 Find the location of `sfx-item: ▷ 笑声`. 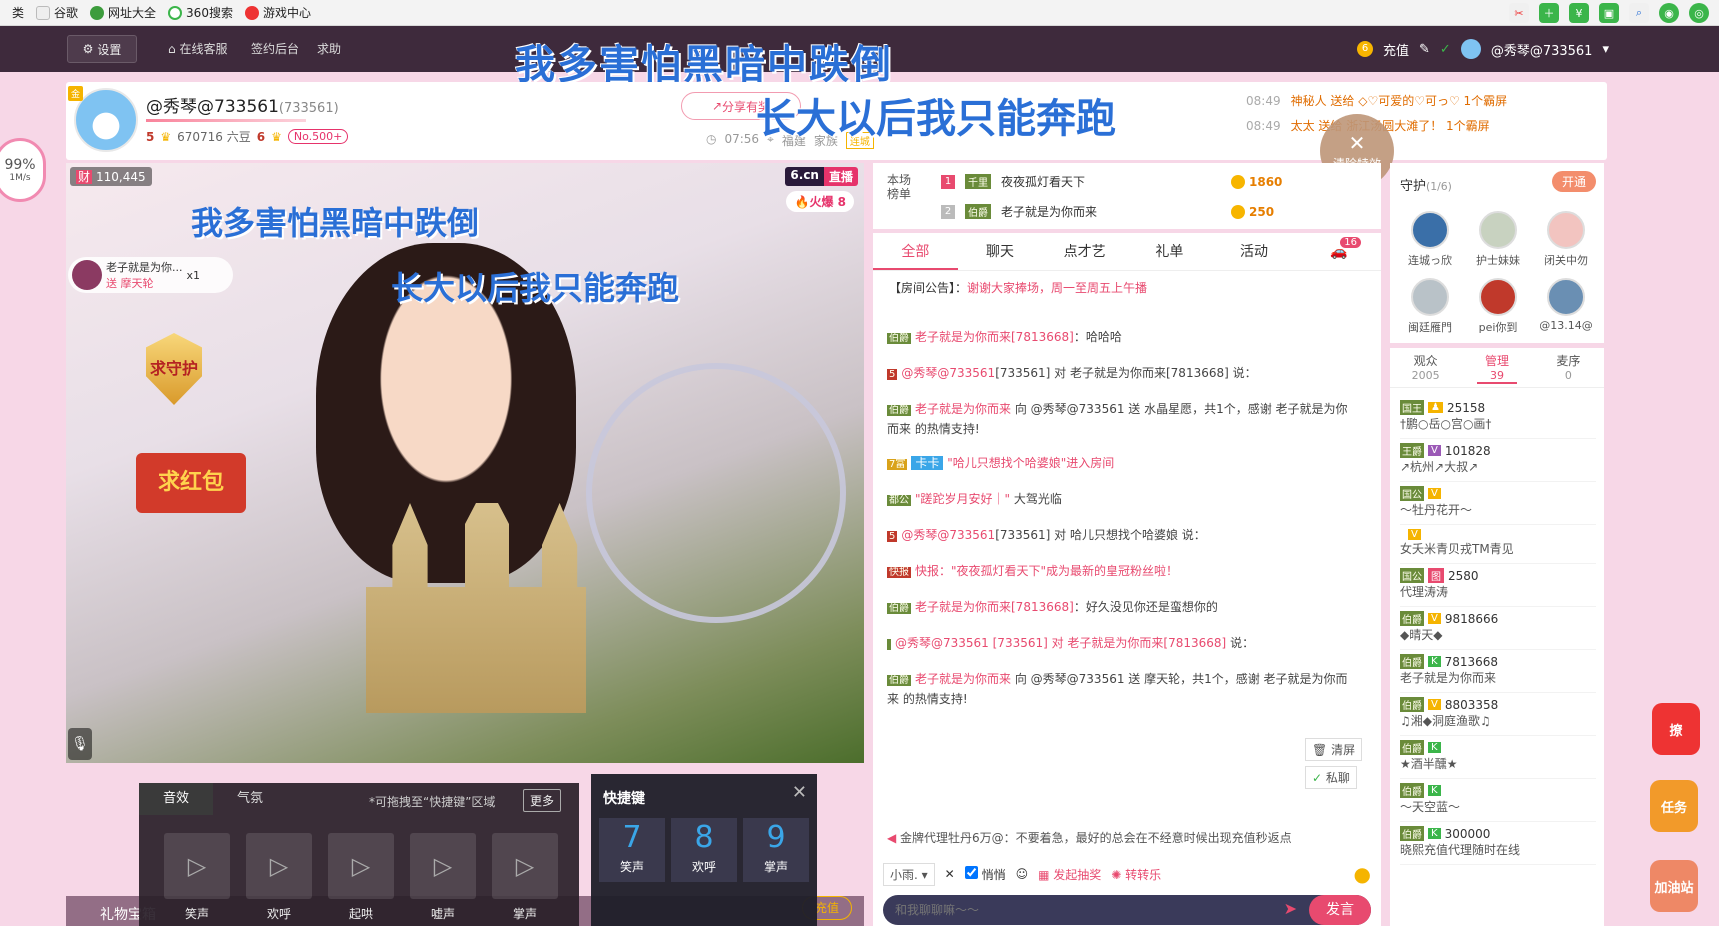

sfx-item: ▷ 笑声 is located at coordinates (197, 877).